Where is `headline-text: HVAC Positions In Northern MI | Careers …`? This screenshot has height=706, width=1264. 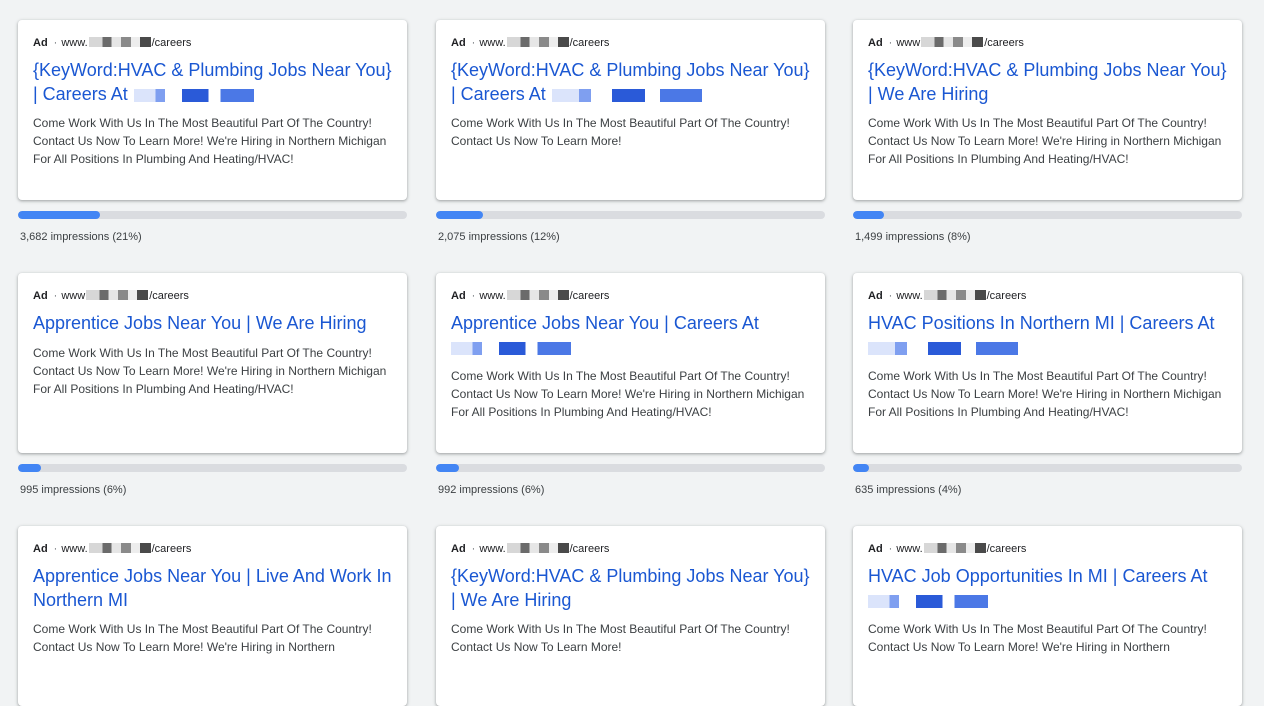 headline-text: HVAC Positions In Northern MI | Careers … is located at coordinates (1041, 323).